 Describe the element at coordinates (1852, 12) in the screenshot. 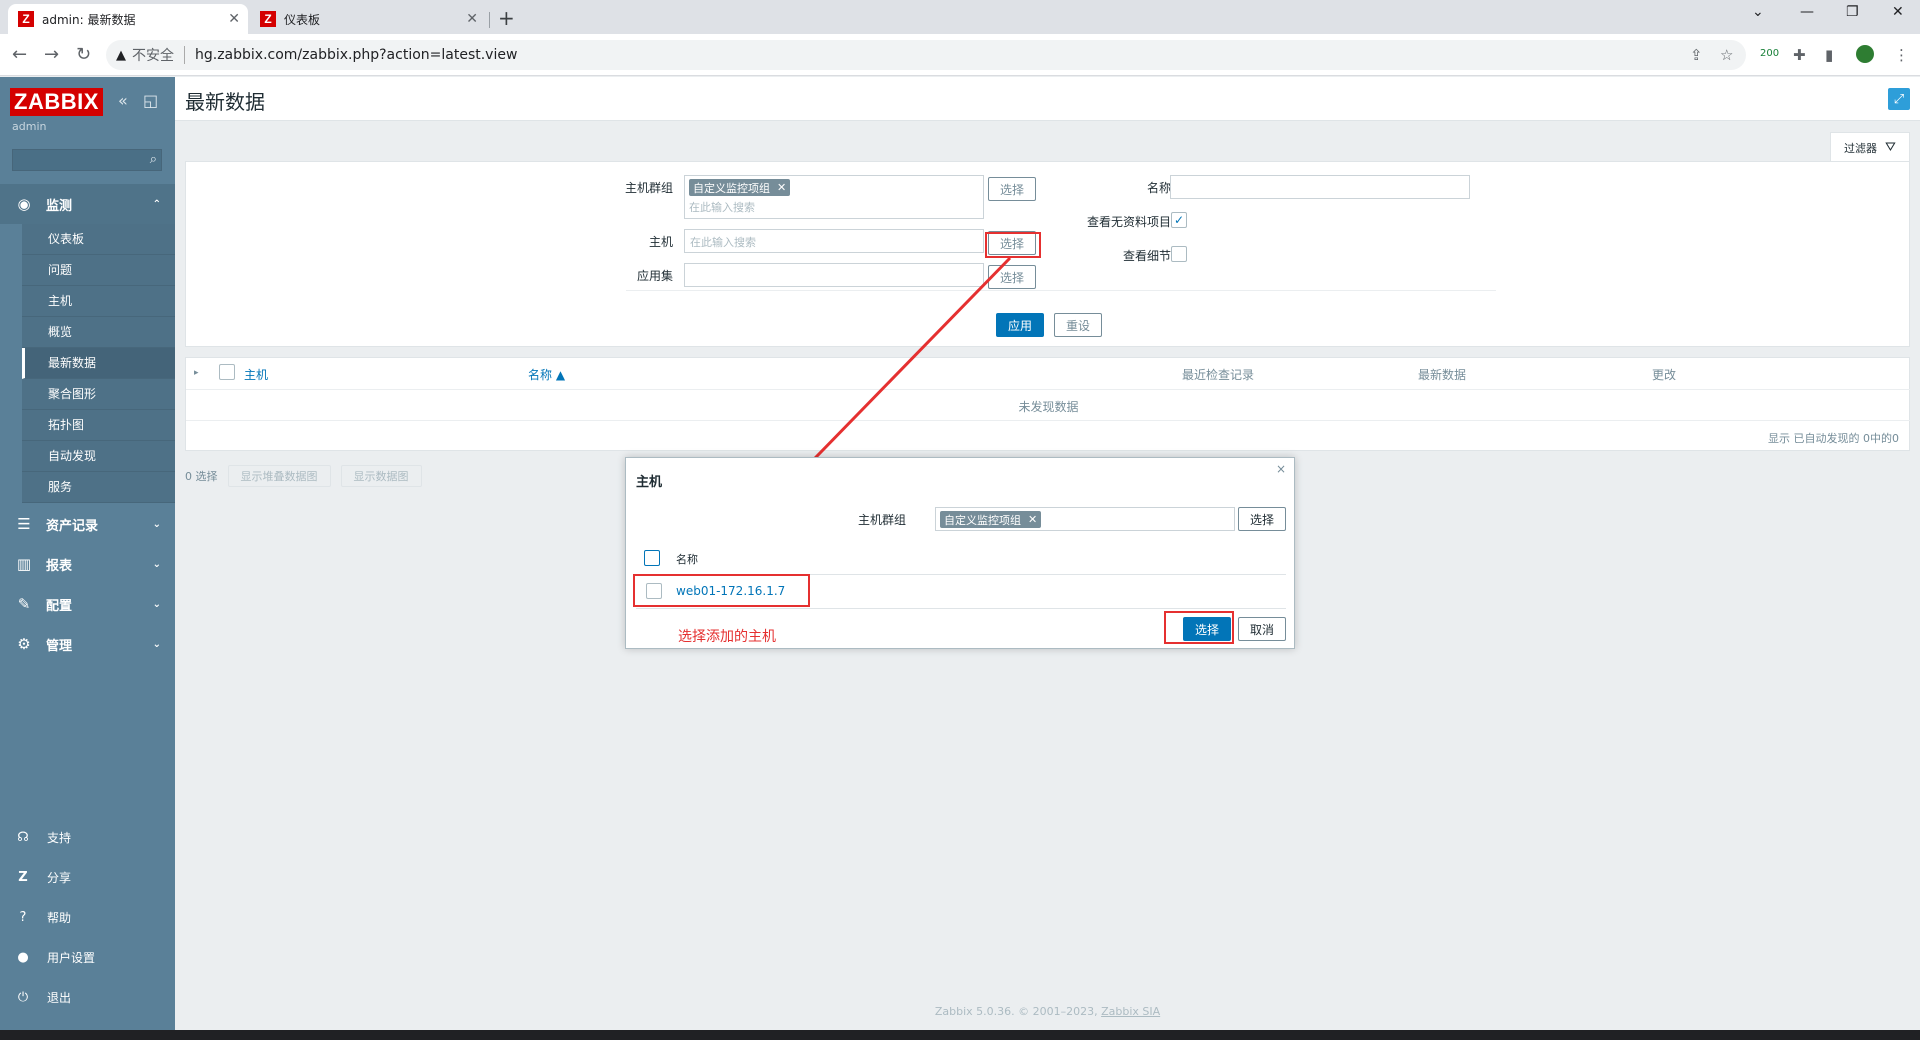

I see `restore-icon: ❐` at that location.